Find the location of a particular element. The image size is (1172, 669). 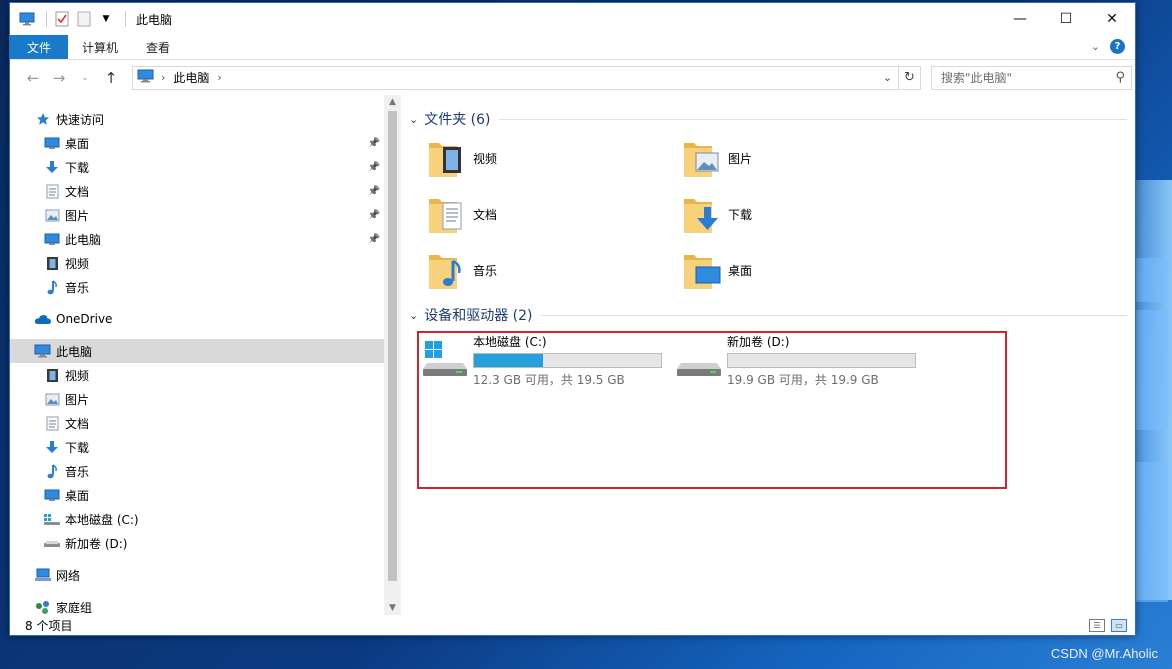

item-count: 8 个项目 is located at coordinates (49, 625).